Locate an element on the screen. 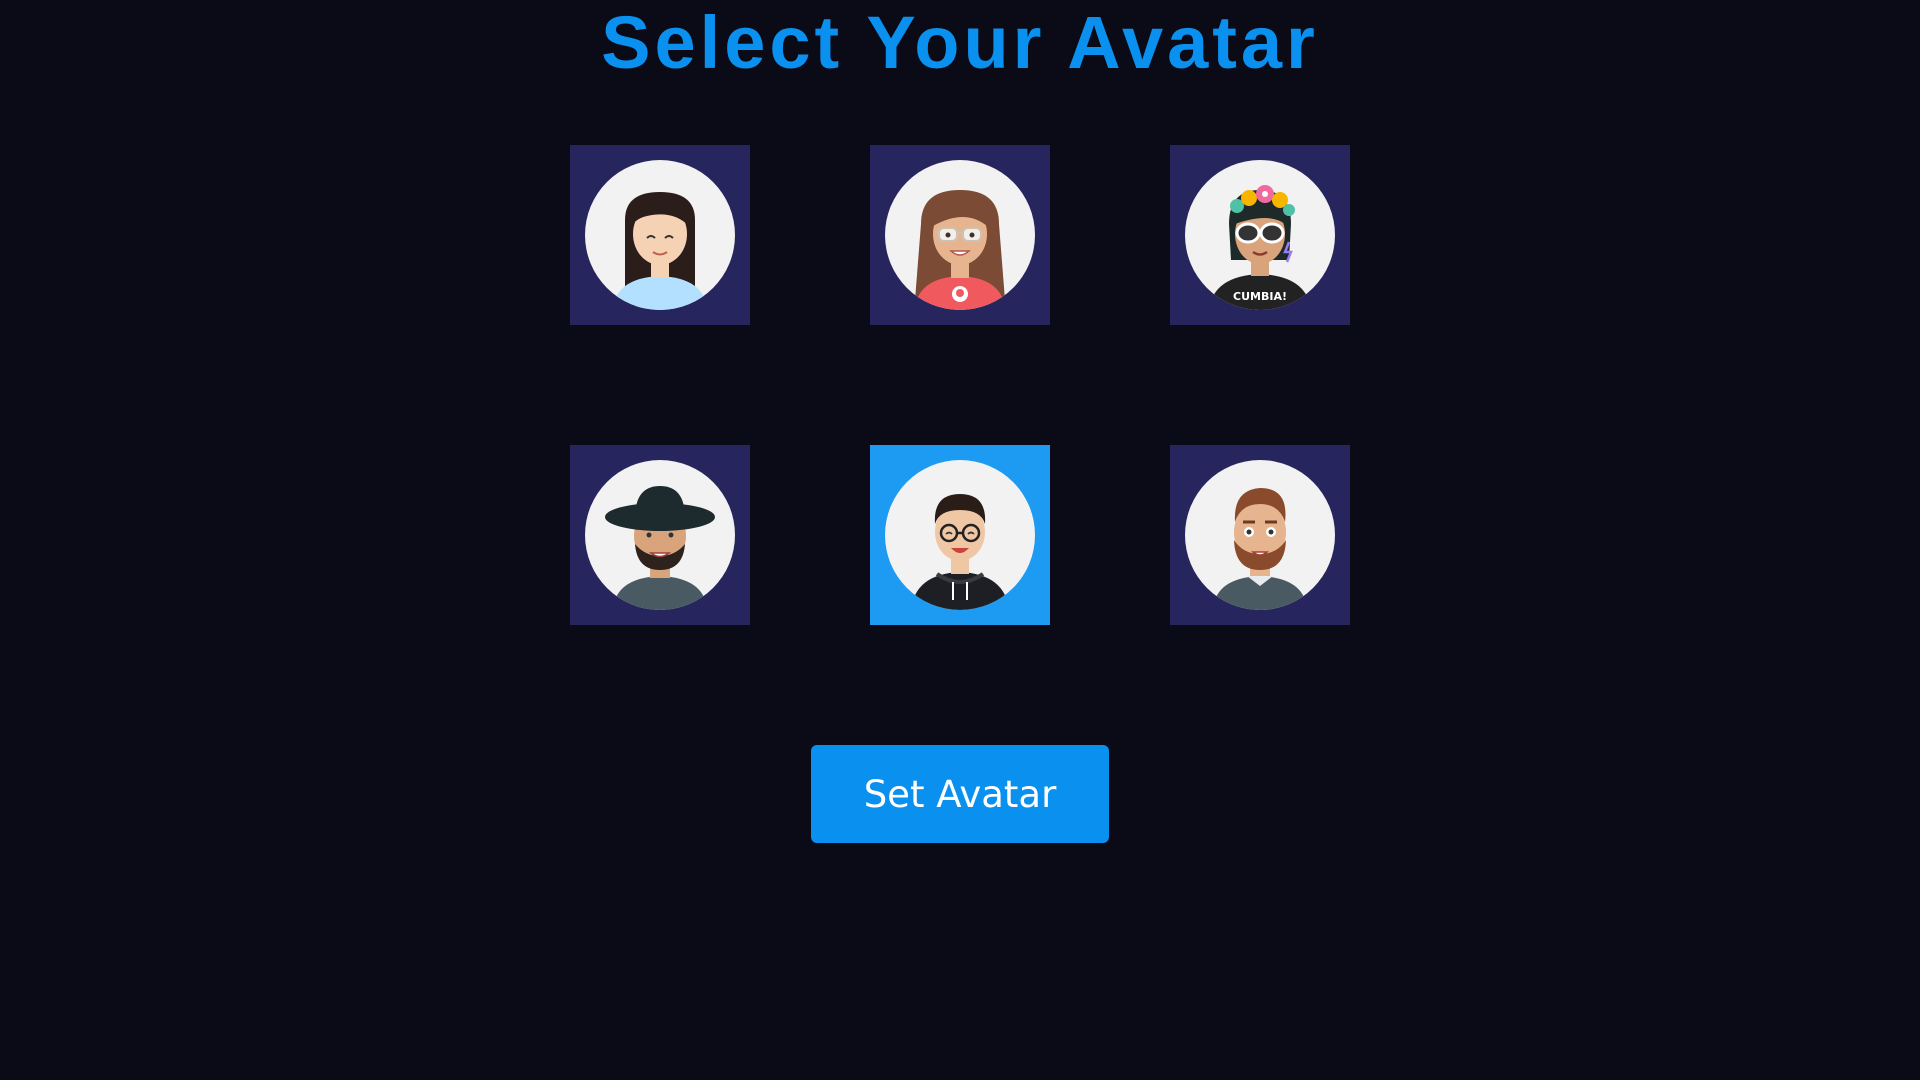  woman-flower-crown-sunglasses-avatar-icon: CUMBIA! is located at coordinates (1260, 235).